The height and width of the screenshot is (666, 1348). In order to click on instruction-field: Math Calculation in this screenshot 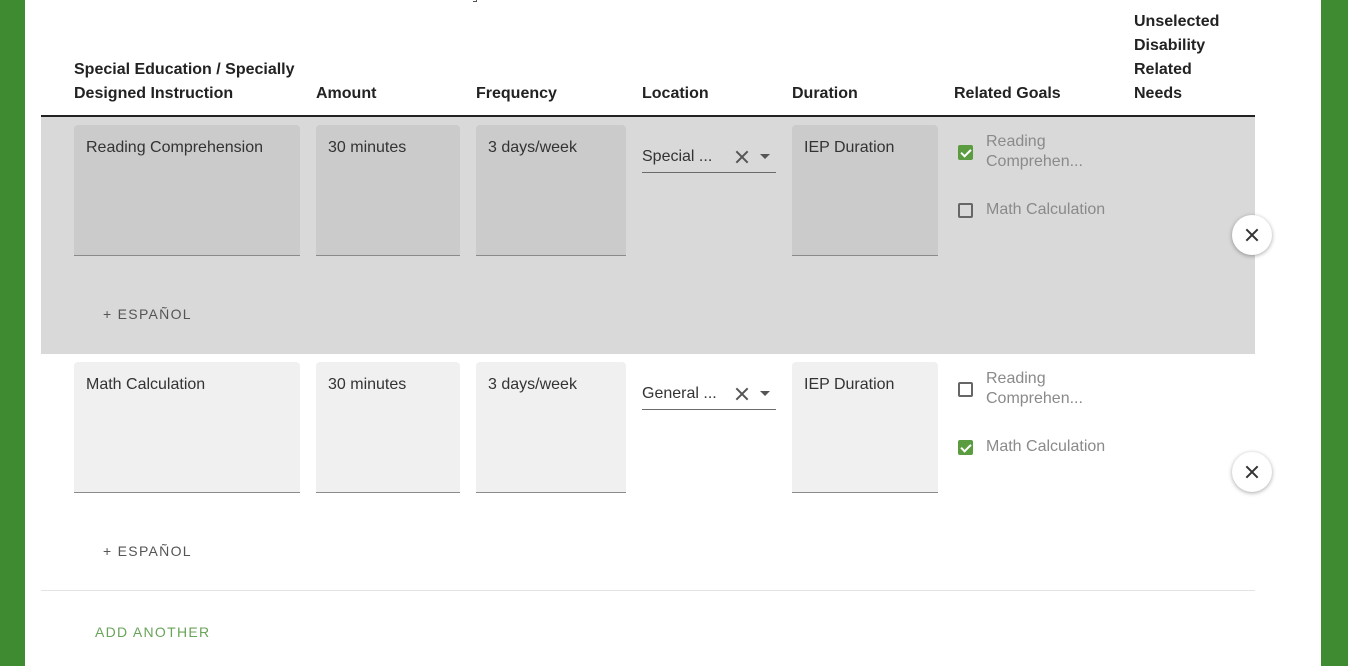, I will do `click(187, 427)`.